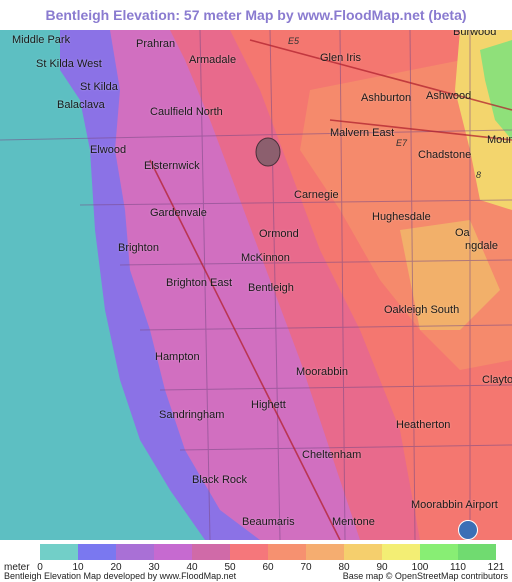  What do you see at coordinates (192, 415) in the screenshot?
I see `place-label: Sandringham` at bounding box center [192, 415].